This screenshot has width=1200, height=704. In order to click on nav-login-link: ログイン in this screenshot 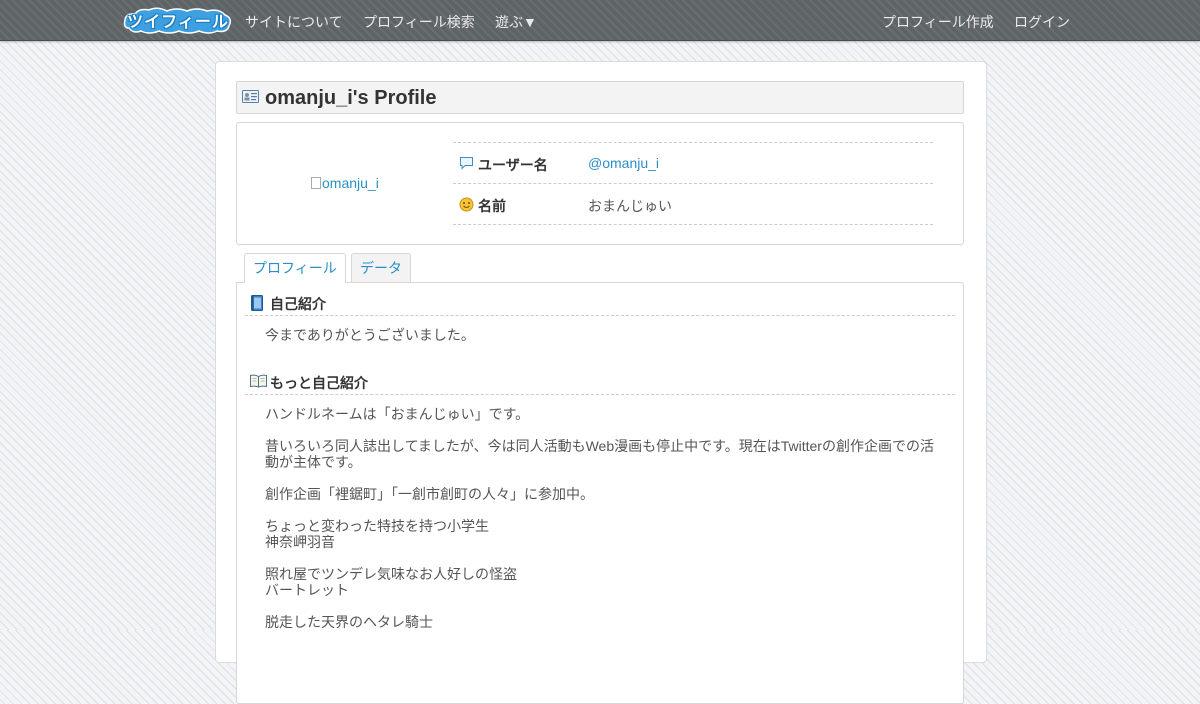, I will do `click(1042, 22)`.